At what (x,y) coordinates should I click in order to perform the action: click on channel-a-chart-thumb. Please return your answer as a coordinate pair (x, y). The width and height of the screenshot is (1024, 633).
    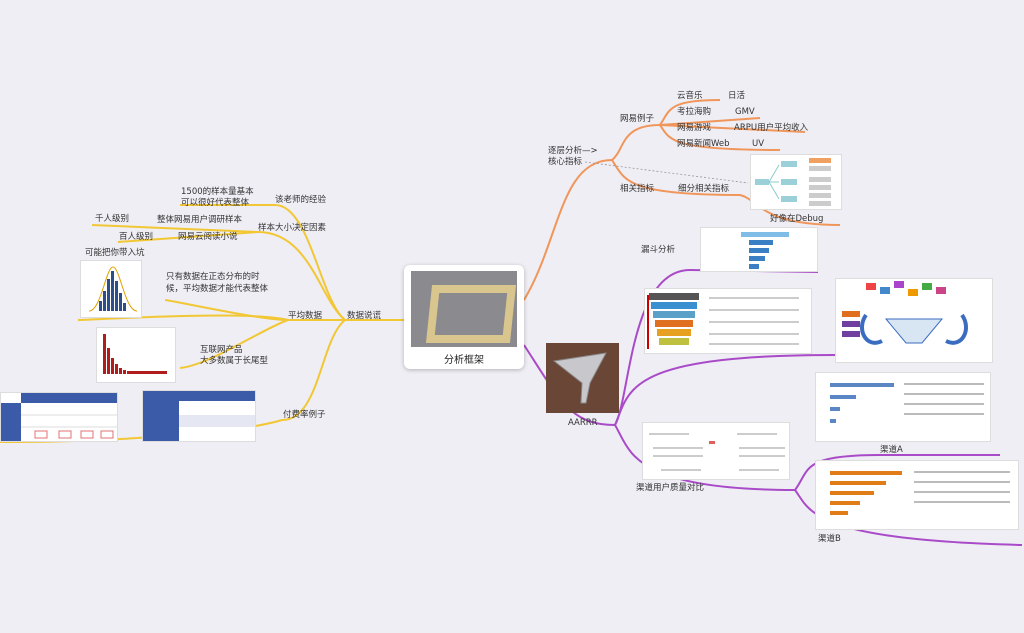
    Looking at the image, I should click on (903, 407).